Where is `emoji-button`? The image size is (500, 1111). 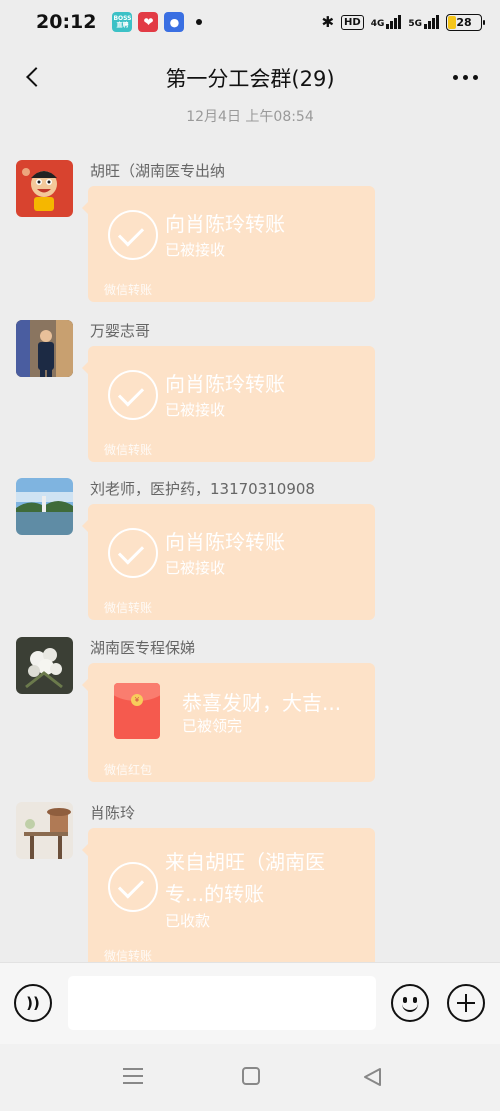 emoji-button is located at coordinates (410, 1003).